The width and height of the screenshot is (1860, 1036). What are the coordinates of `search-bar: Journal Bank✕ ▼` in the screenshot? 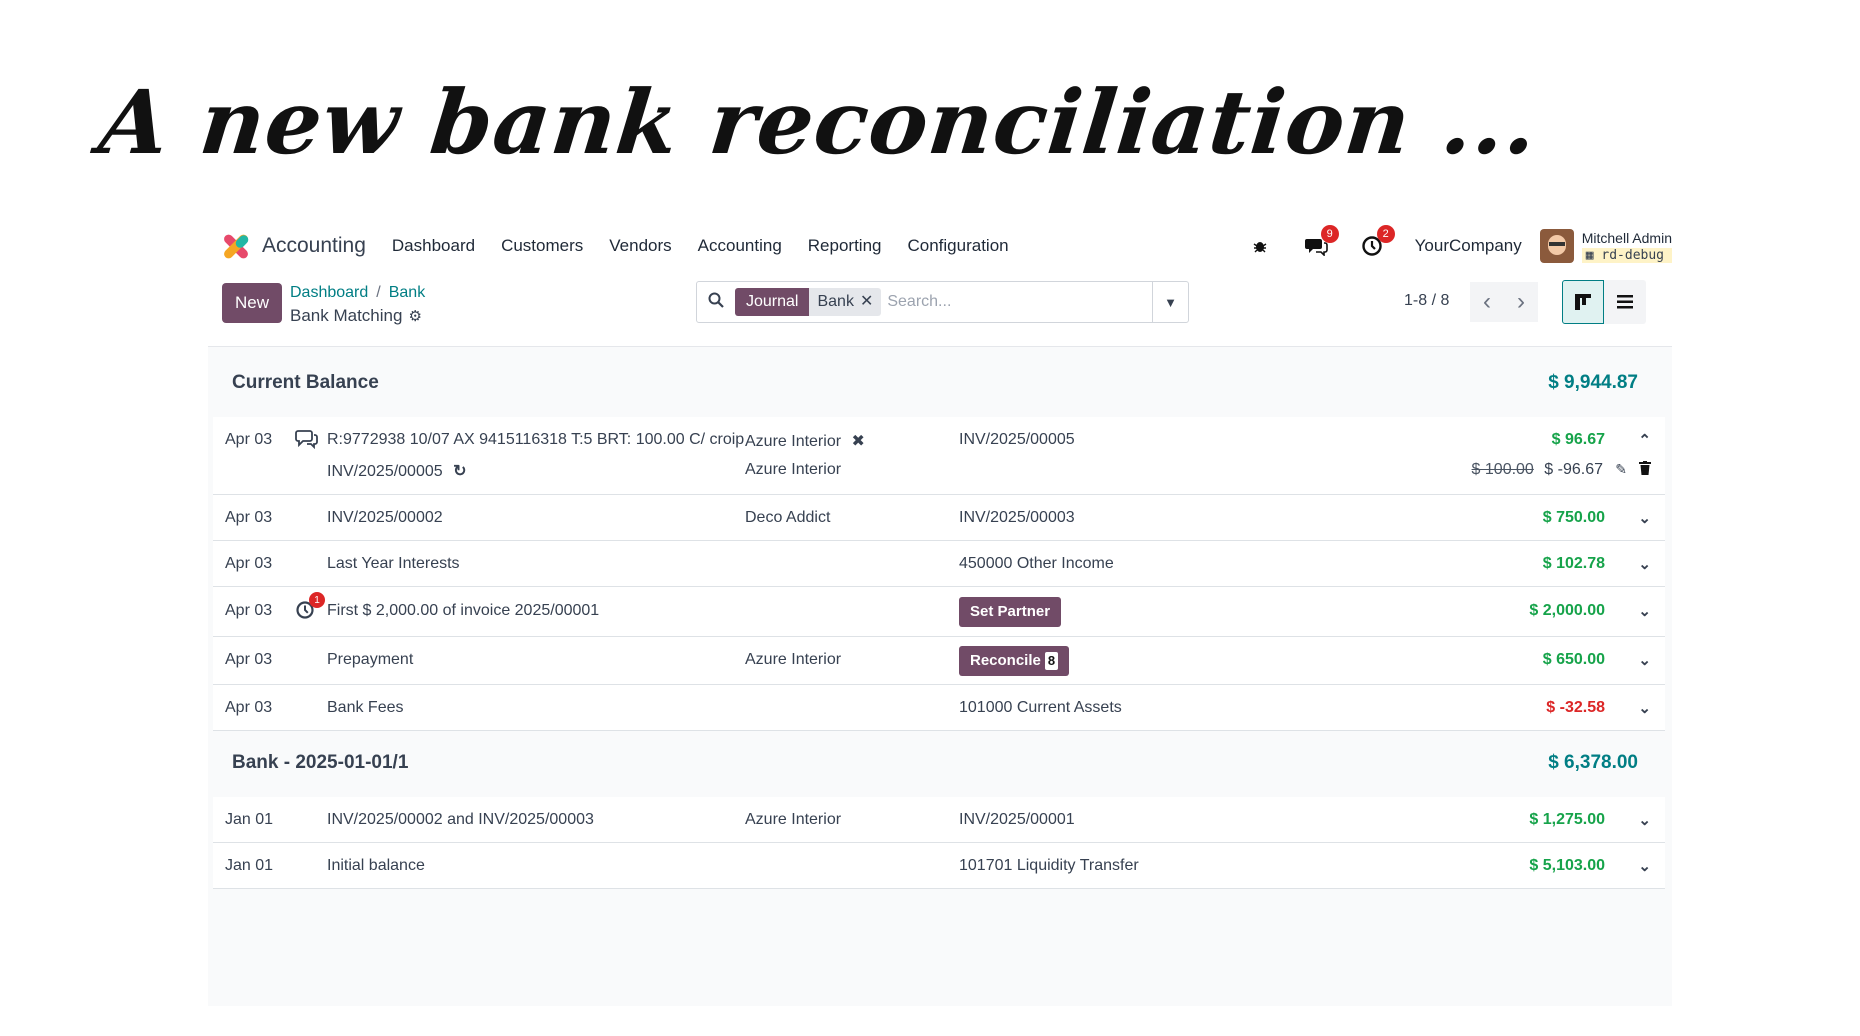 It's located at (942, 302).